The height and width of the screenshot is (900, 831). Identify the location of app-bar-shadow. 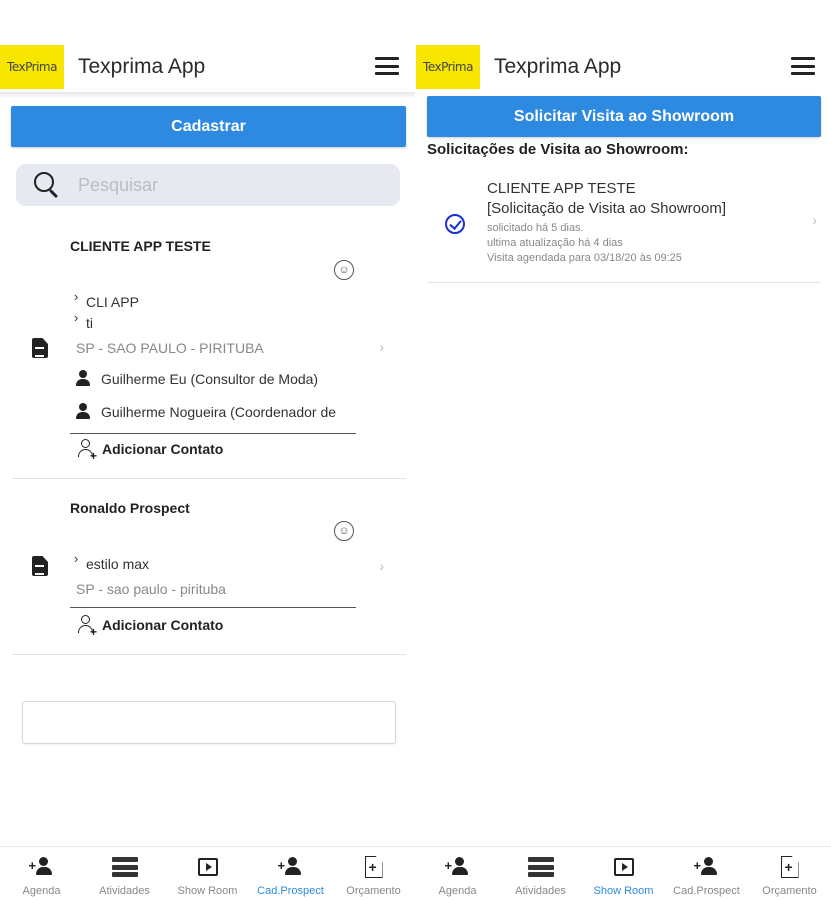
(207, 95).